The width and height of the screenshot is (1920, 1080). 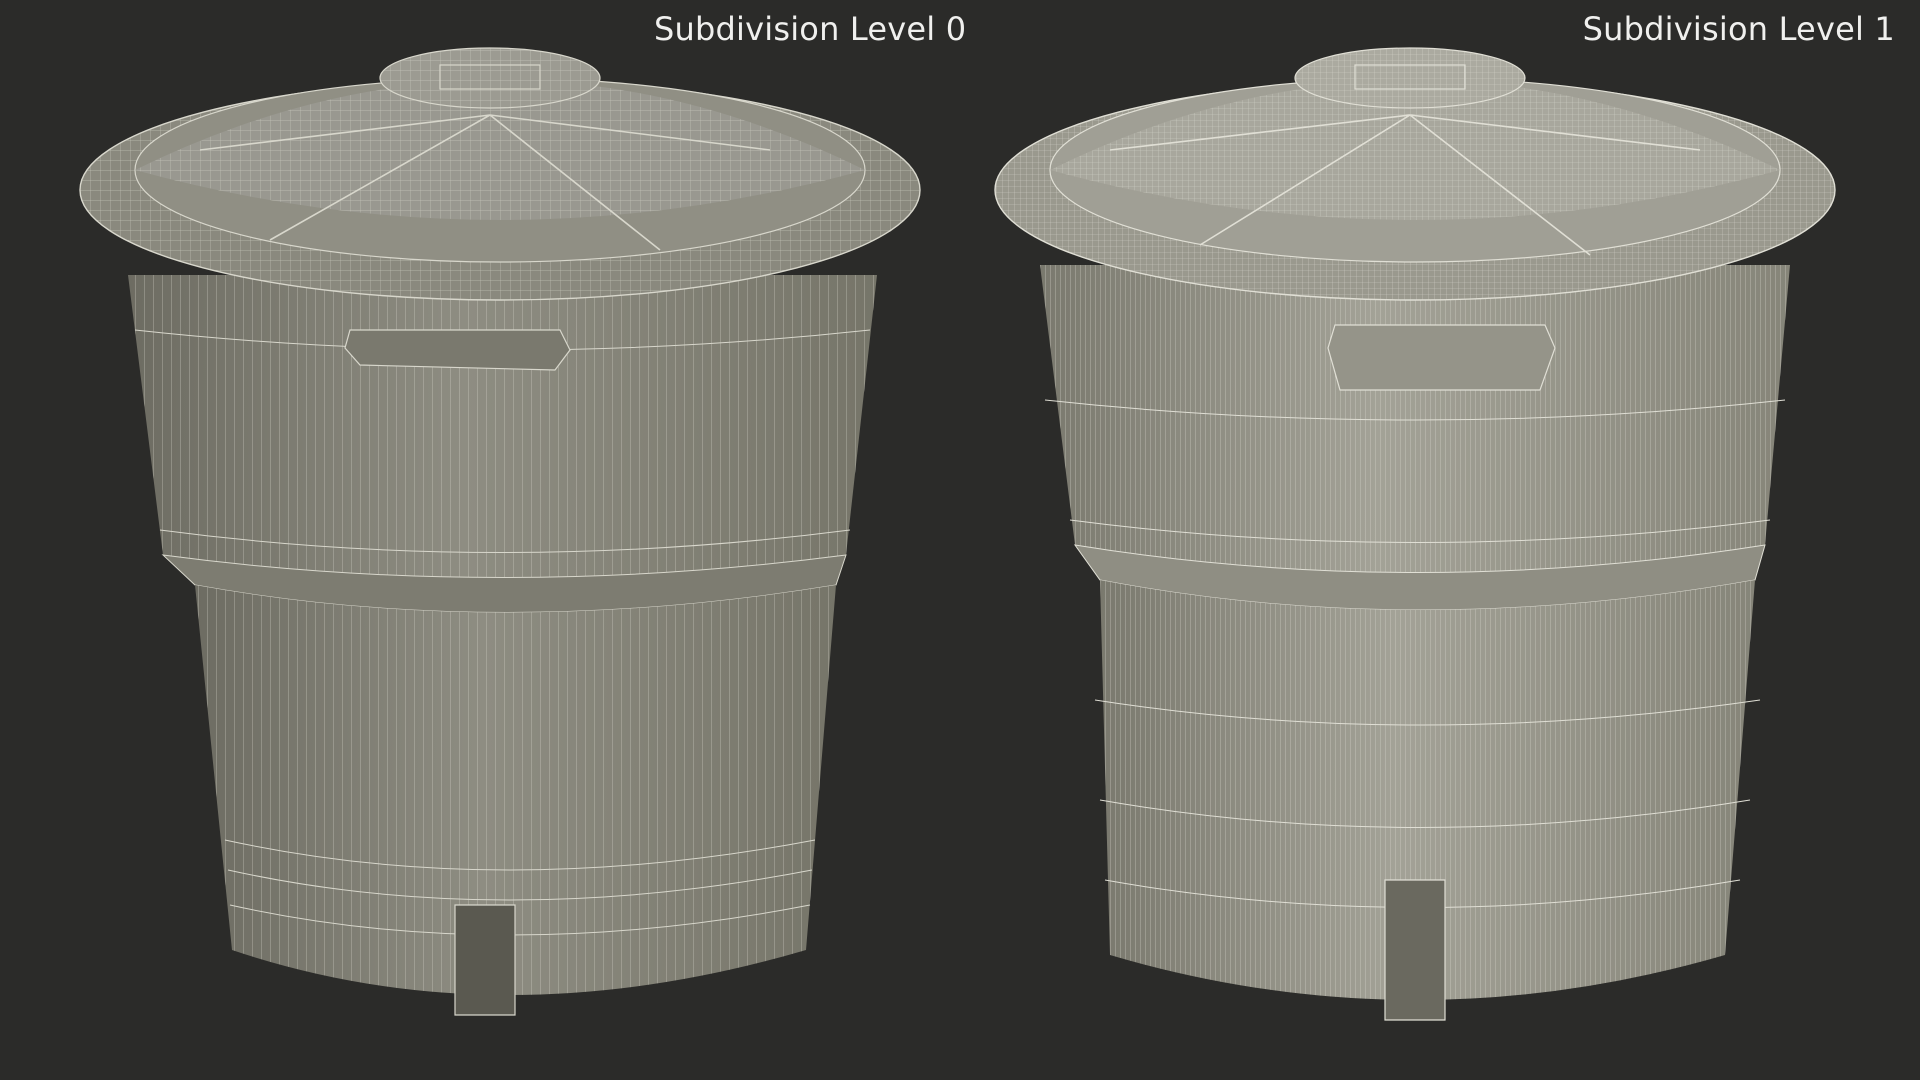 I want to click on subdivision-level-label: Subdivision Level 0, so click(x=810, y=29).